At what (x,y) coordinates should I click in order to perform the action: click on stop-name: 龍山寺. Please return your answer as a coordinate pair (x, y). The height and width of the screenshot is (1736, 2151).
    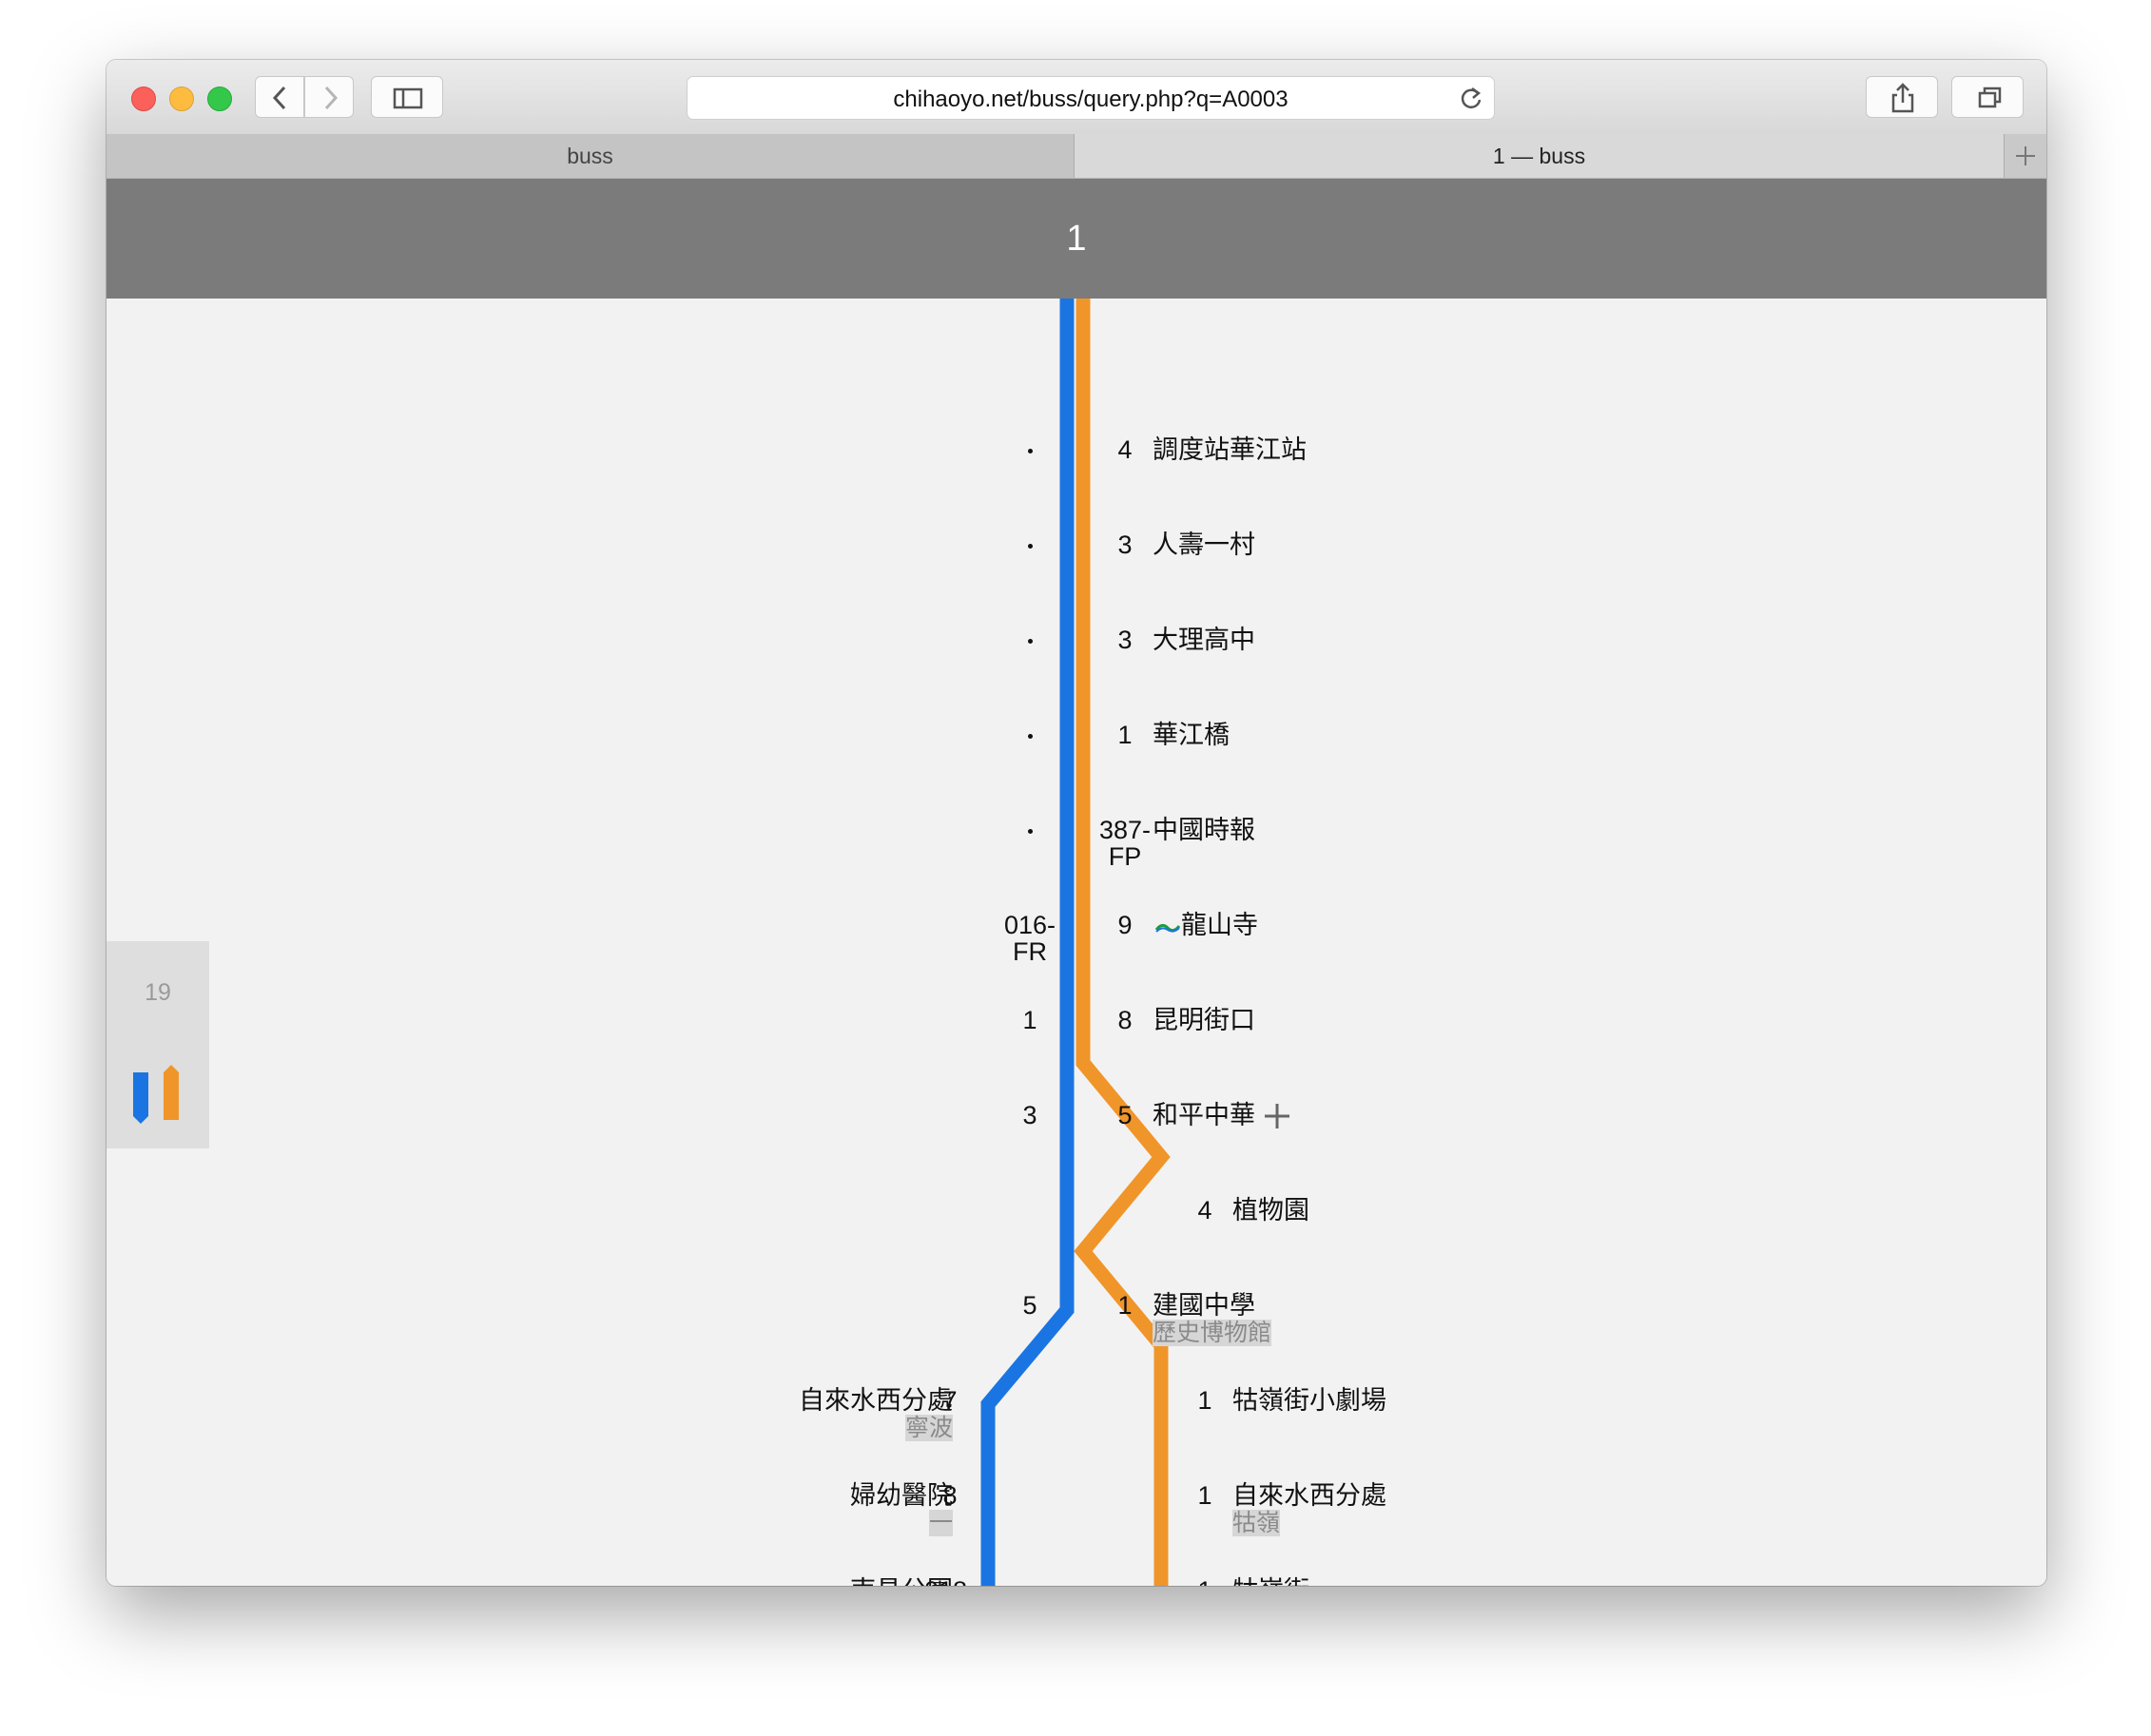
    Looking at the image, I should click on (1219, 925).